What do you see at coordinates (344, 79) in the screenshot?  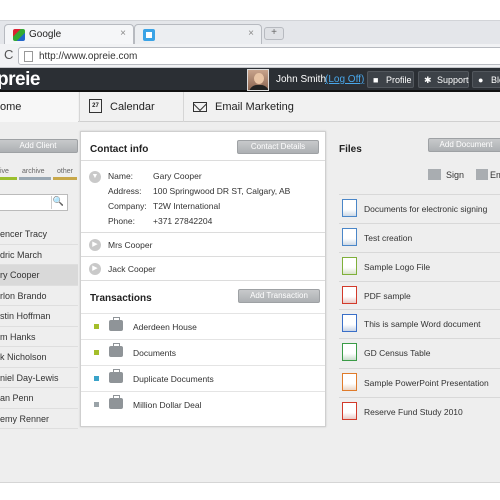 I see `logoff-link: (Log Off)` at bounding box center [344, 79].